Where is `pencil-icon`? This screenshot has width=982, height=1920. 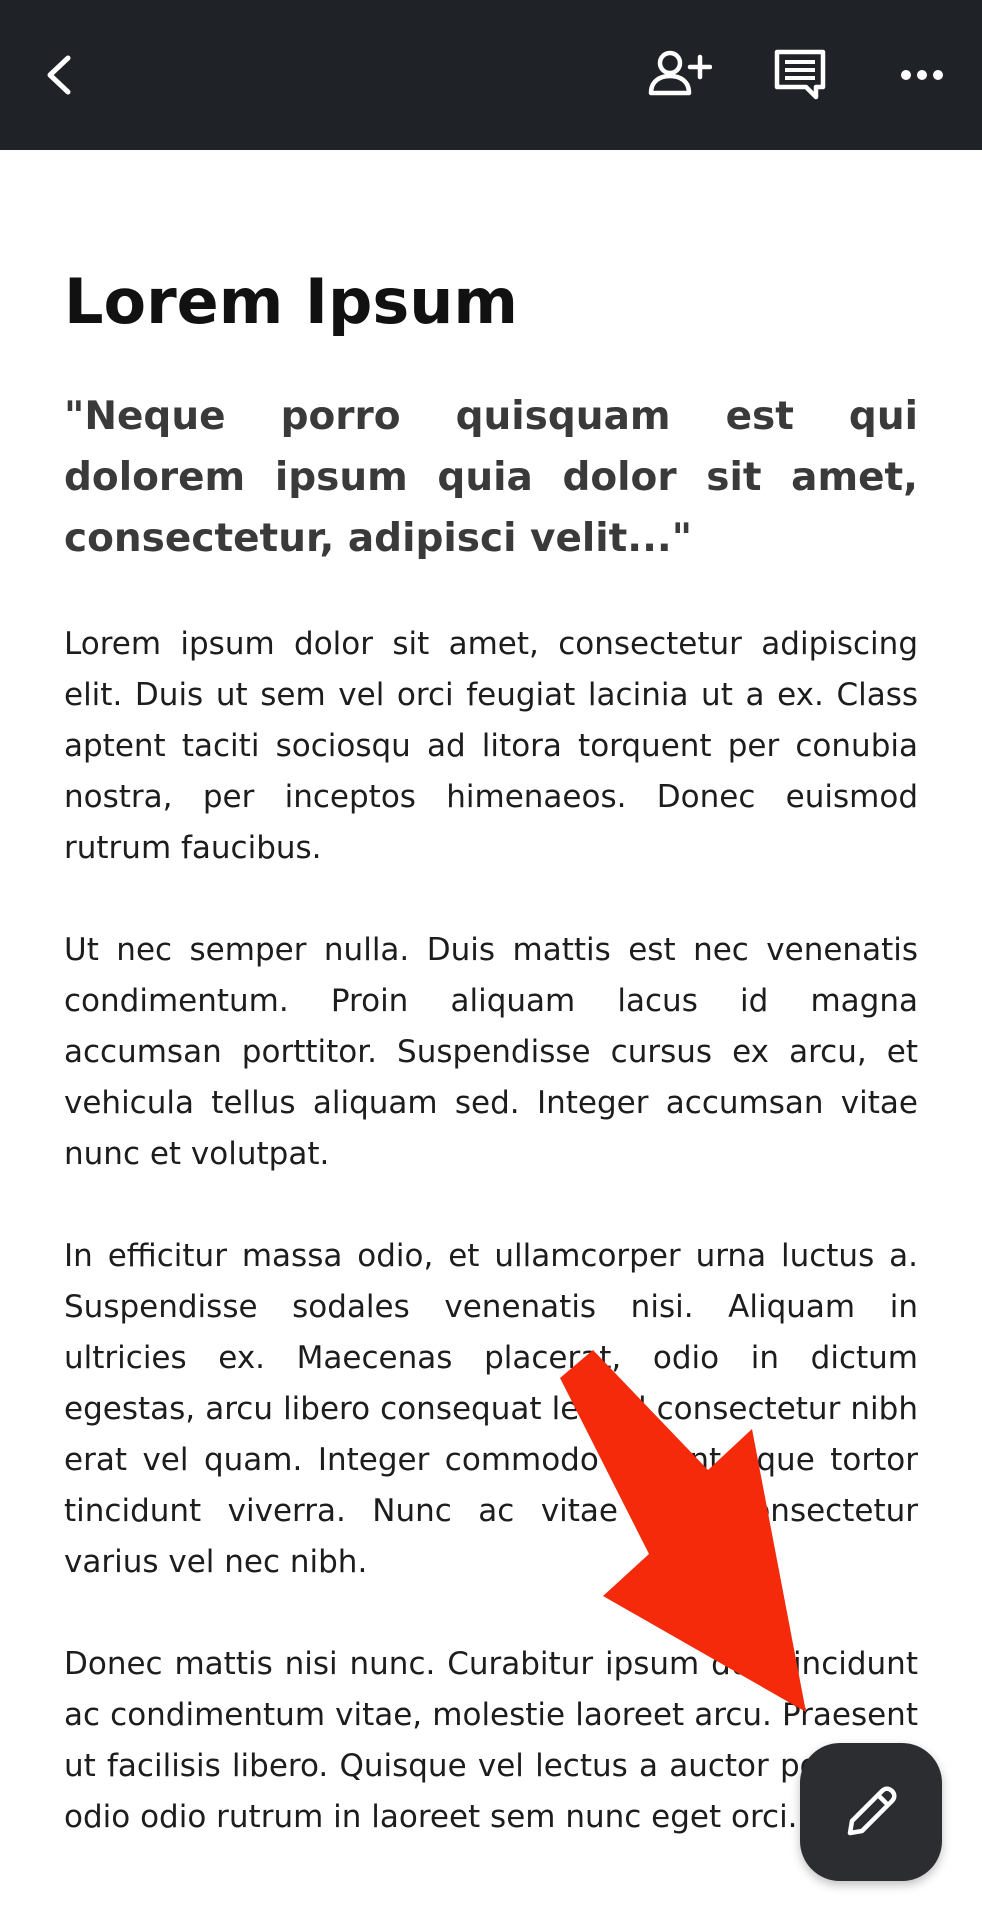
pencil-icon is located at coordinates (872, 1811).